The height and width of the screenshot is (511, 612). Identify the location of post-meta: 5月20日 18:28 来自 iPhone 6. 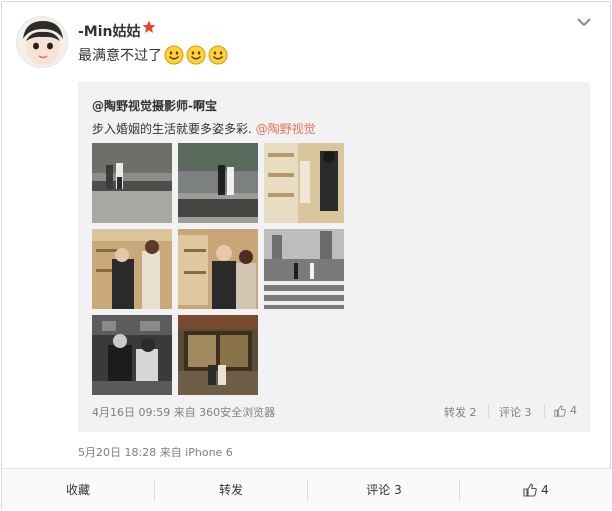
(155, 452).